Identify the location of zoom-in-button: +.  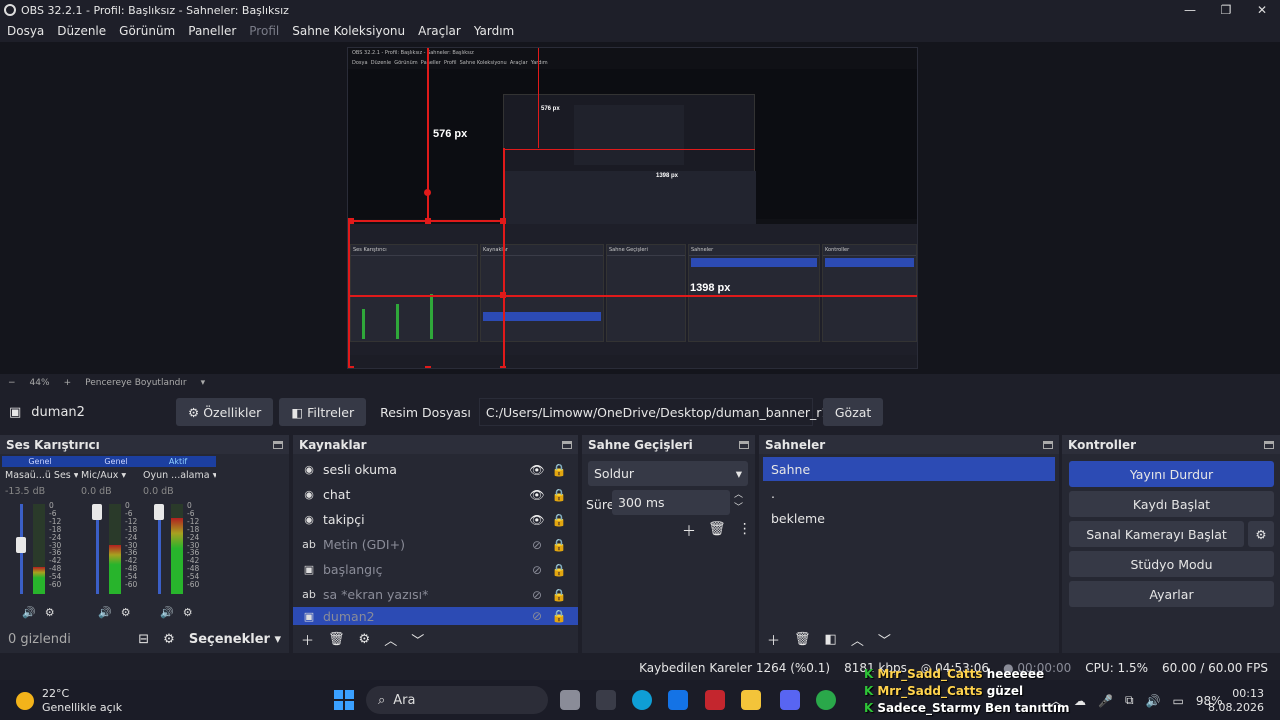
(68, 383).